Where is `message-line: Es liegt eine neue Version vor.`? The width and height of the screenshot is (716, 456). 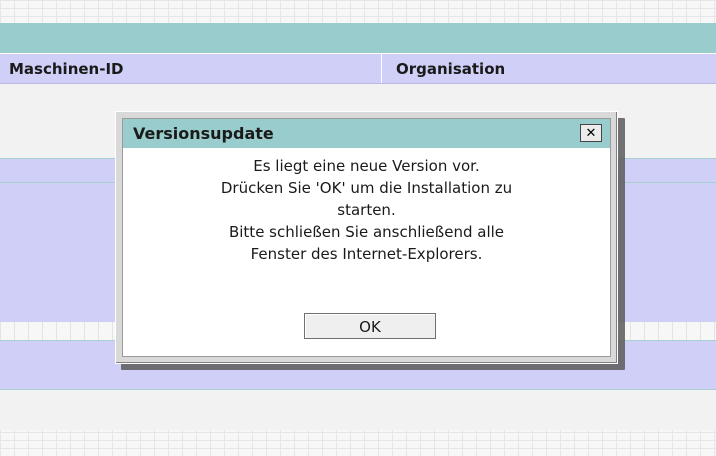
message-line: Es liegt eine neue Version vor. is located at coordinates (366, 166).